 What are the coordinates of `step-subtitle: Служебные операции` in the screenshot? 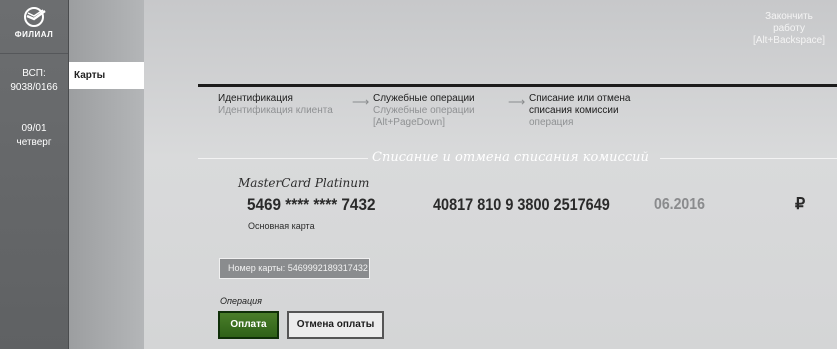 It's located at (424, 110).